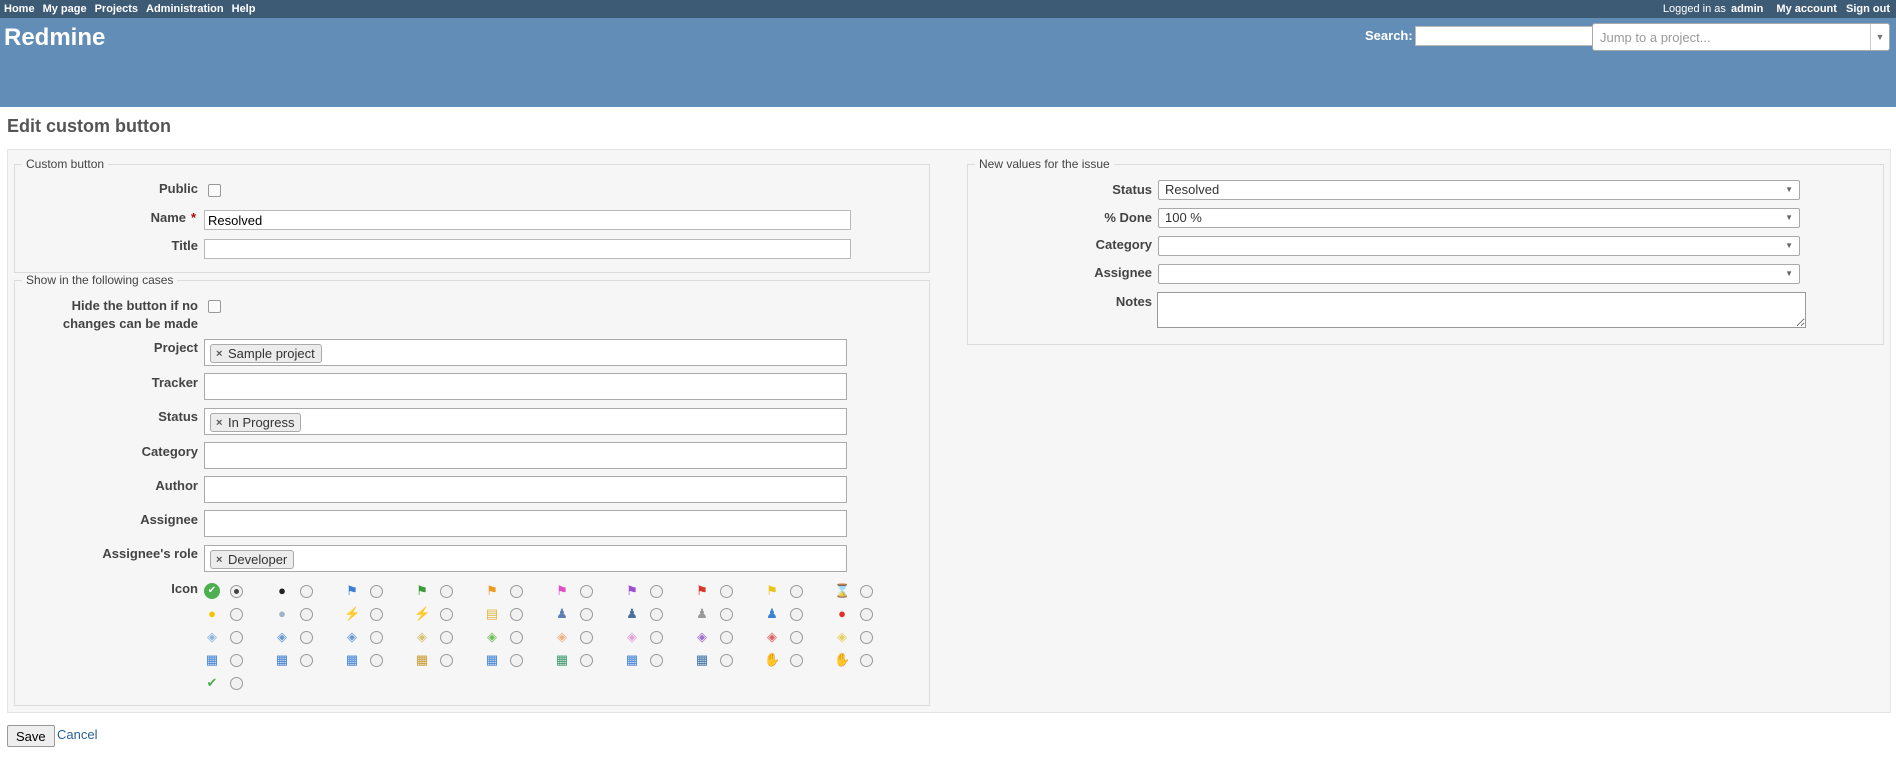  Describe the element at coordinates (282, 659) in the screenshot. I see `calendar-add-icon: ▦` at that location.